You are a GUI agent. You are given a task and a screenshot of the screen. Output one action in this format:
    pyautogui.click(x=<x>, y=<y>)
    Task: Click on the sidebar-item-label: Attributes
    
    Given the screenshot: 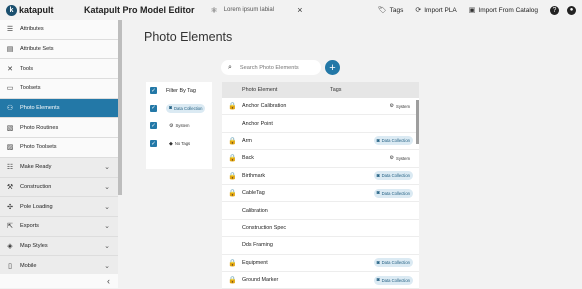 What is the action you would take?
    pyautogui.click(x=32, y=29)
    